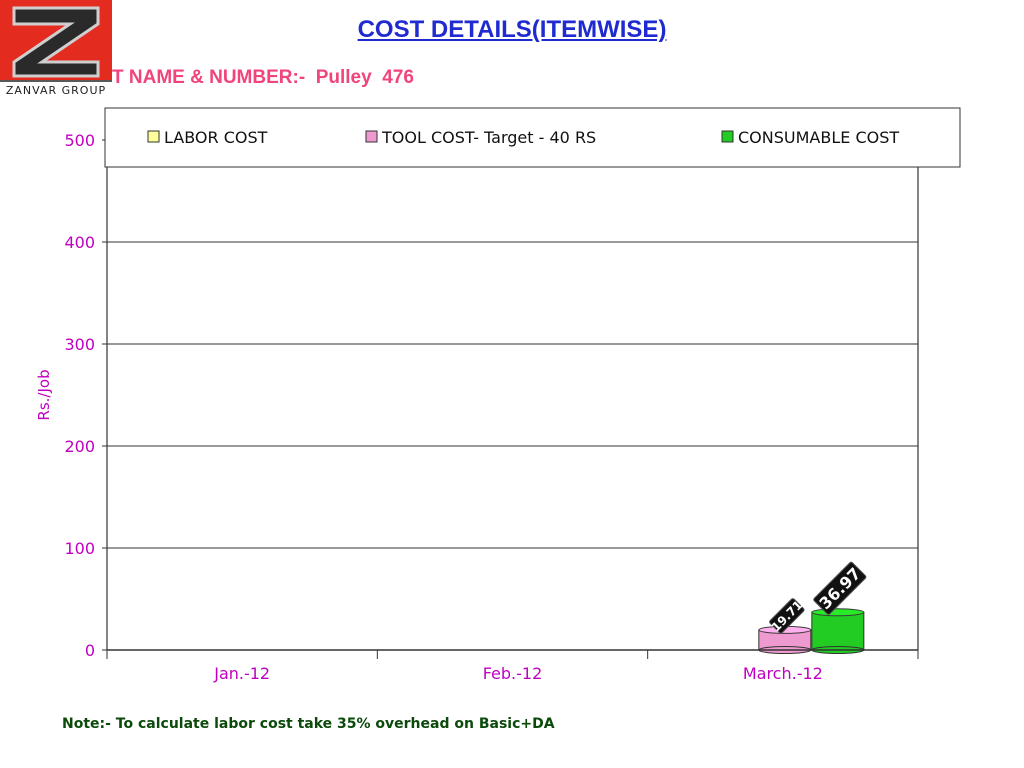 The image size is (1024, 768). What do you see at coordinates (79, 140) in the screenshot?
I see `y-tick-label-500: 500` at bounding box center [79, 140].